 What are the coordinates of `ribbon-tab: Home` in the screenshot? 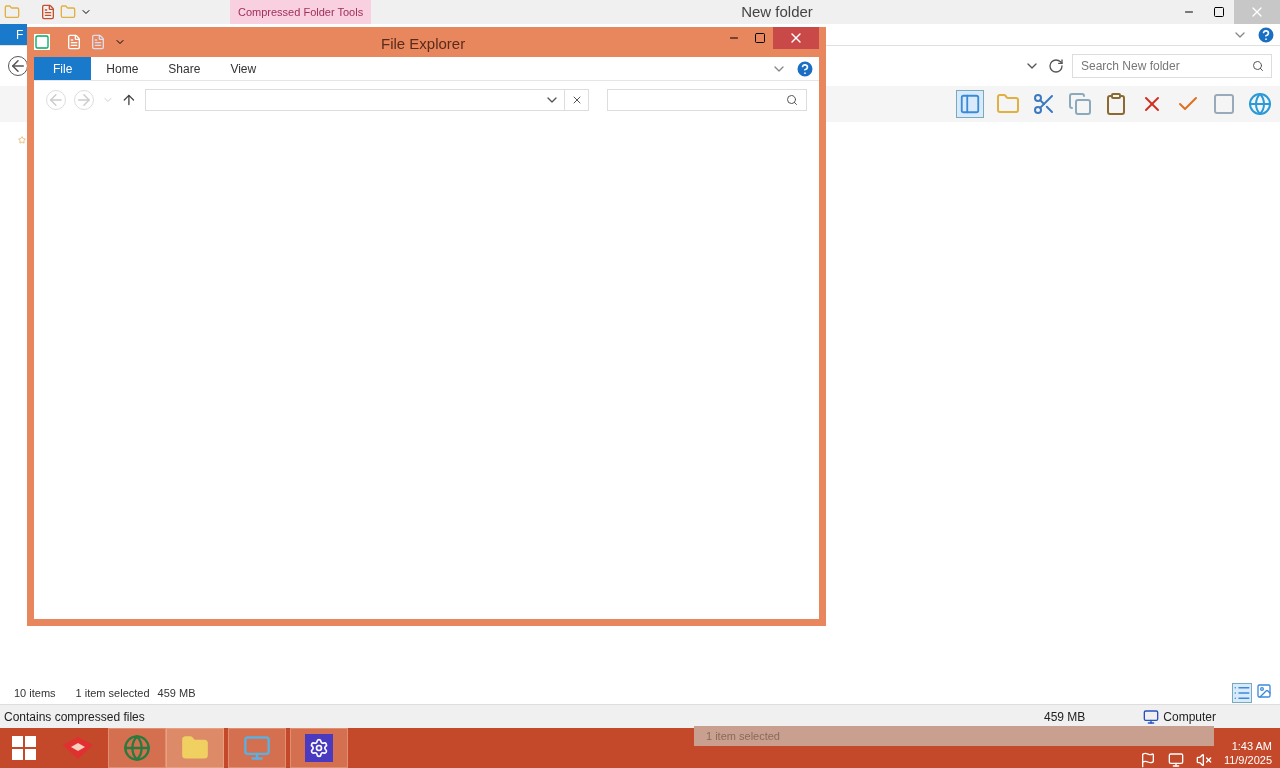 It's located at (122, 68).